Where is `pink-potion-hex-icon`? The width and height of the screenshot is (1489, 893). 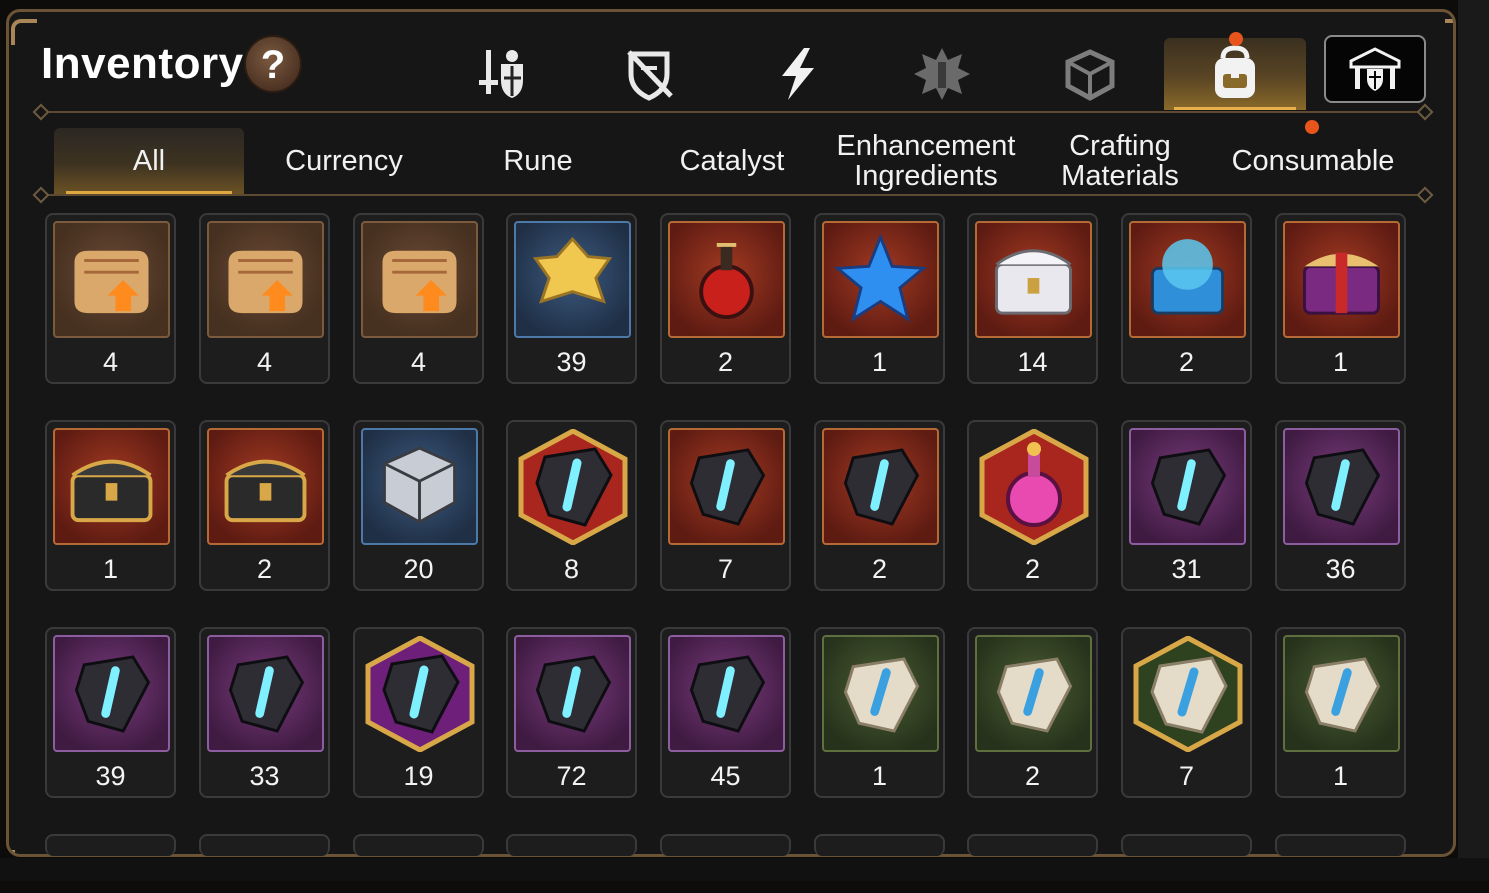 pink-potion-hex-icon is located at coordinates (1033, 486).